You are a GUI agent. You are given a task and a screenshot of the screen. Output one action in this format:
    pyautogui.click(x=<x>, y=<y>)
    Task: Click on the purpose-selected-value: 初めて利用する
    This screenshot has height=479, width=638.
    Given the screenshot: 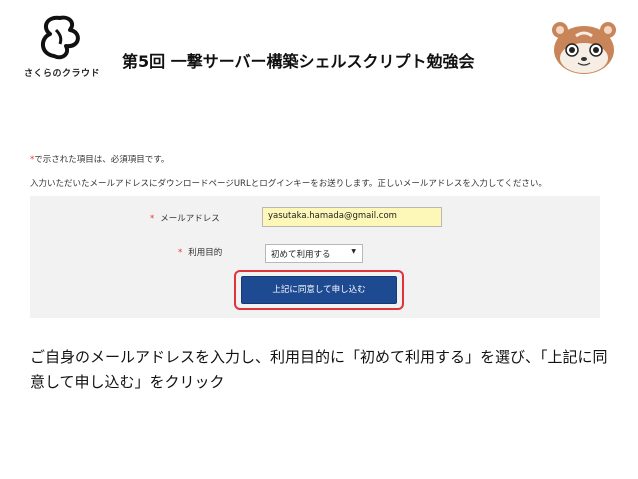 What is the action you would take?
    pyautogui.click(x=301, y=255)
    